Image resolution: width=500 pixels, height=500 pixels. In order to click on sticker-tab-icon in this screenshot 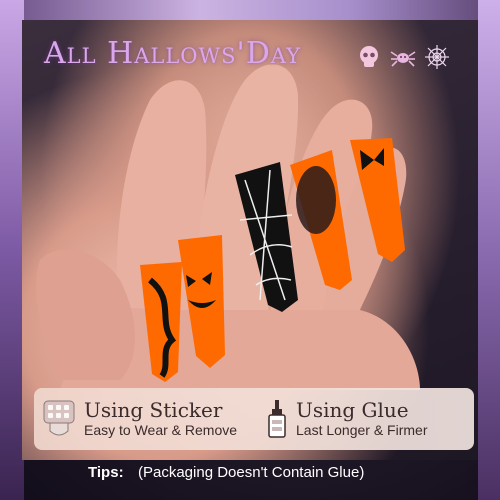, I will do `click(59, 418)`.